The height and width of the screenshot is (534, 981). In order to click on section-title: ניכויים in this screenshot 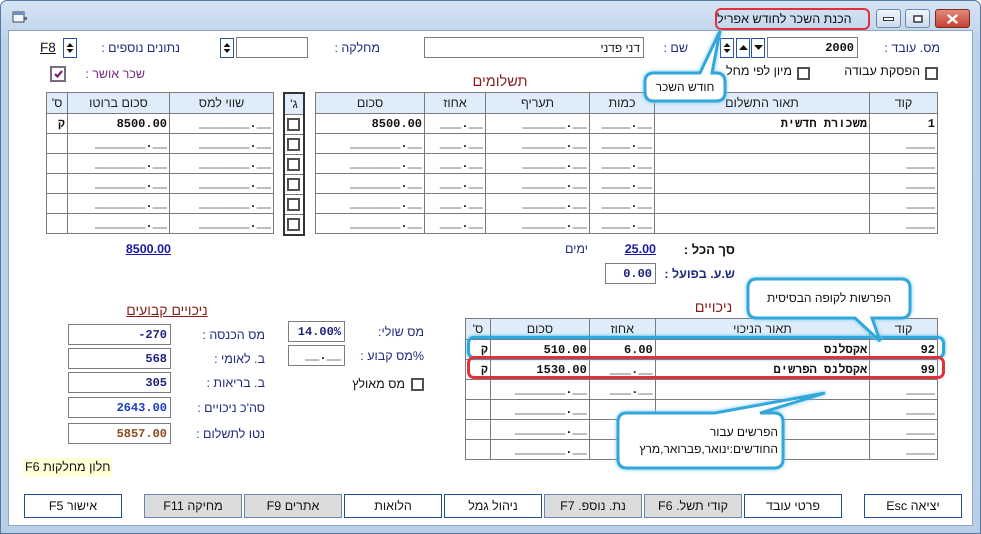, I will do `click(714, 309)`.